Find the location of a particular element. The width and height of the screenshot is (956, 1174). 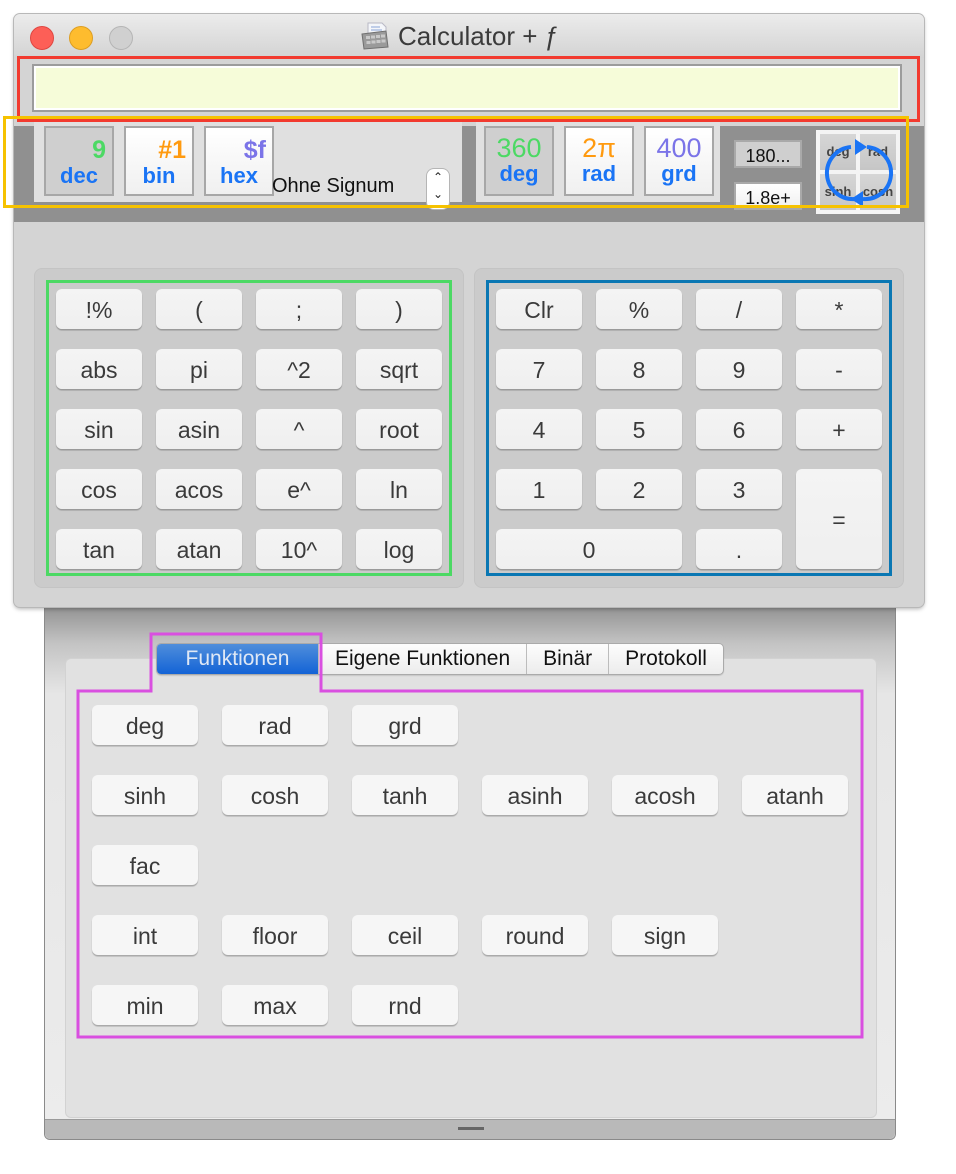

signum-select-label: Ohne Signum is located at coordinates (333, 186).